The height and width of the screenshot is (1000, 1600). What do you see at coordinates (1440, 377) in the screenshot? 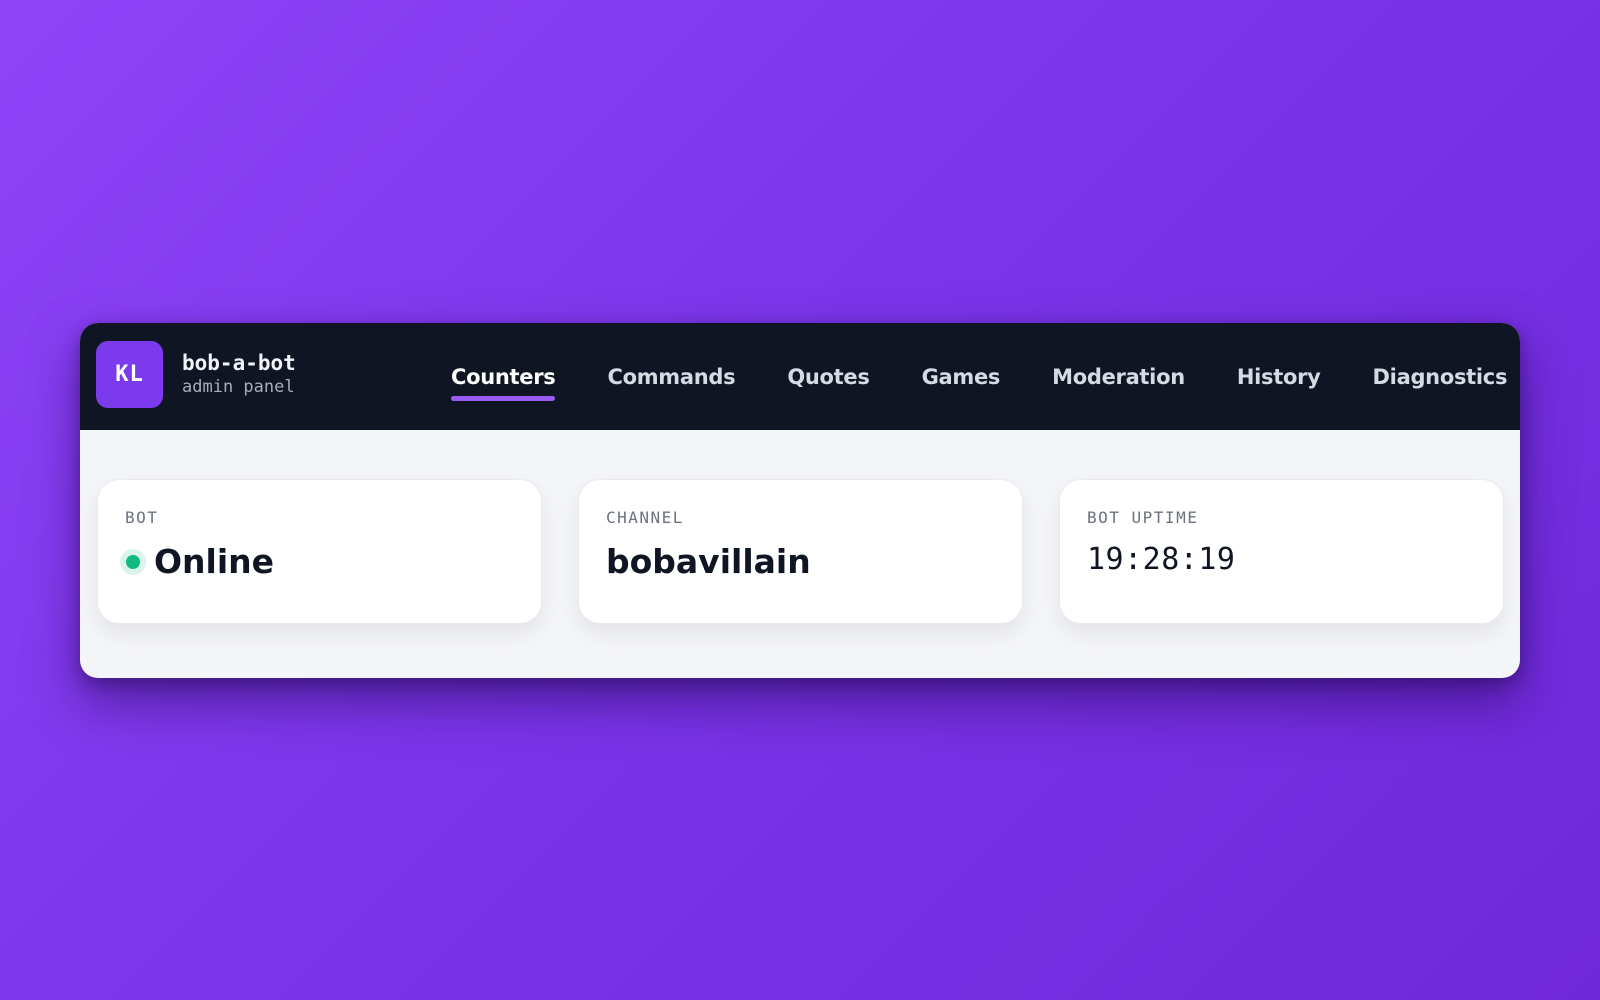
I see `tab-diagnostics: Diagnostics` at bounding box center [1440, 377].